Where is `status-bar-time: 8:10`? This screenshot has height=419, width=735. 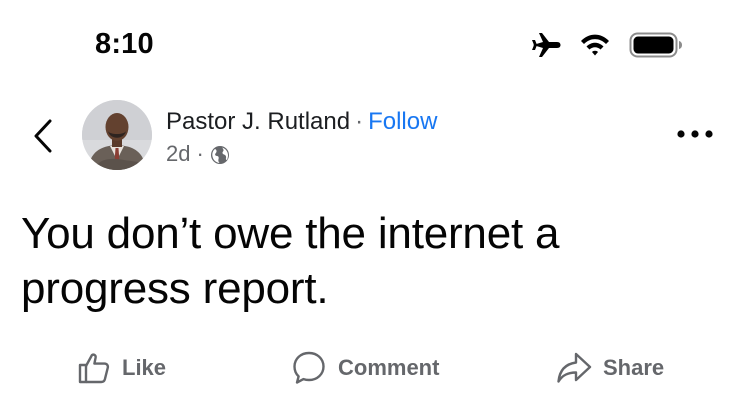
status-bar-time: 8:10 is located at coordinates (124, 44).